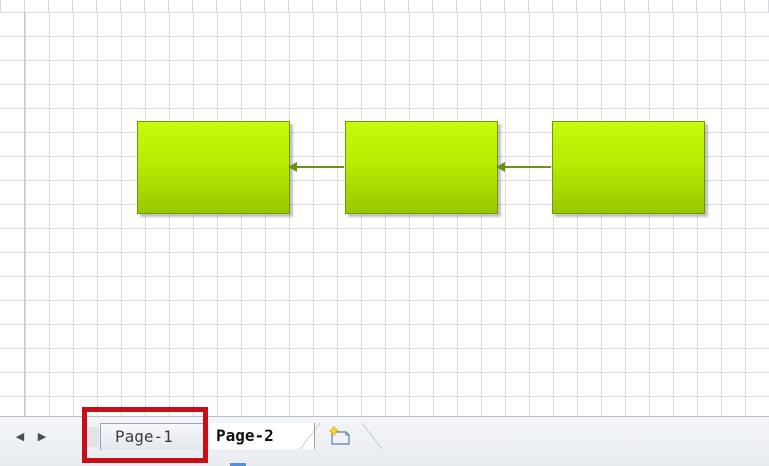  Describe the element at coordinates (92, 437) in the screenshot. I see `tab-scroll-stub` at that location.